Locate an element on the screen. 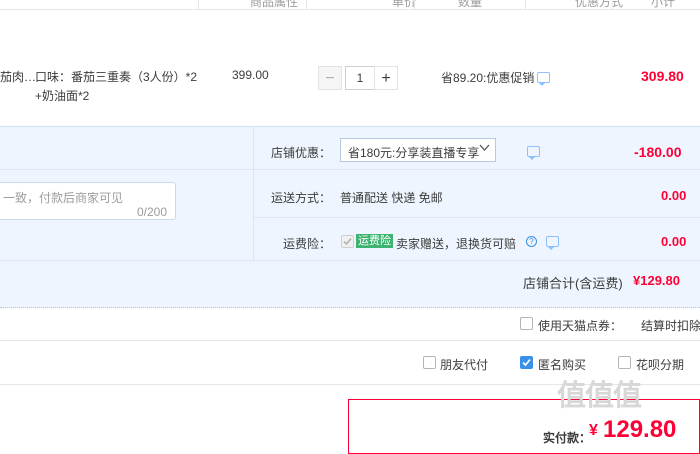 This screenshot has width=700, height=454. quantity-input: 1 is located at coordinates (360, 78).